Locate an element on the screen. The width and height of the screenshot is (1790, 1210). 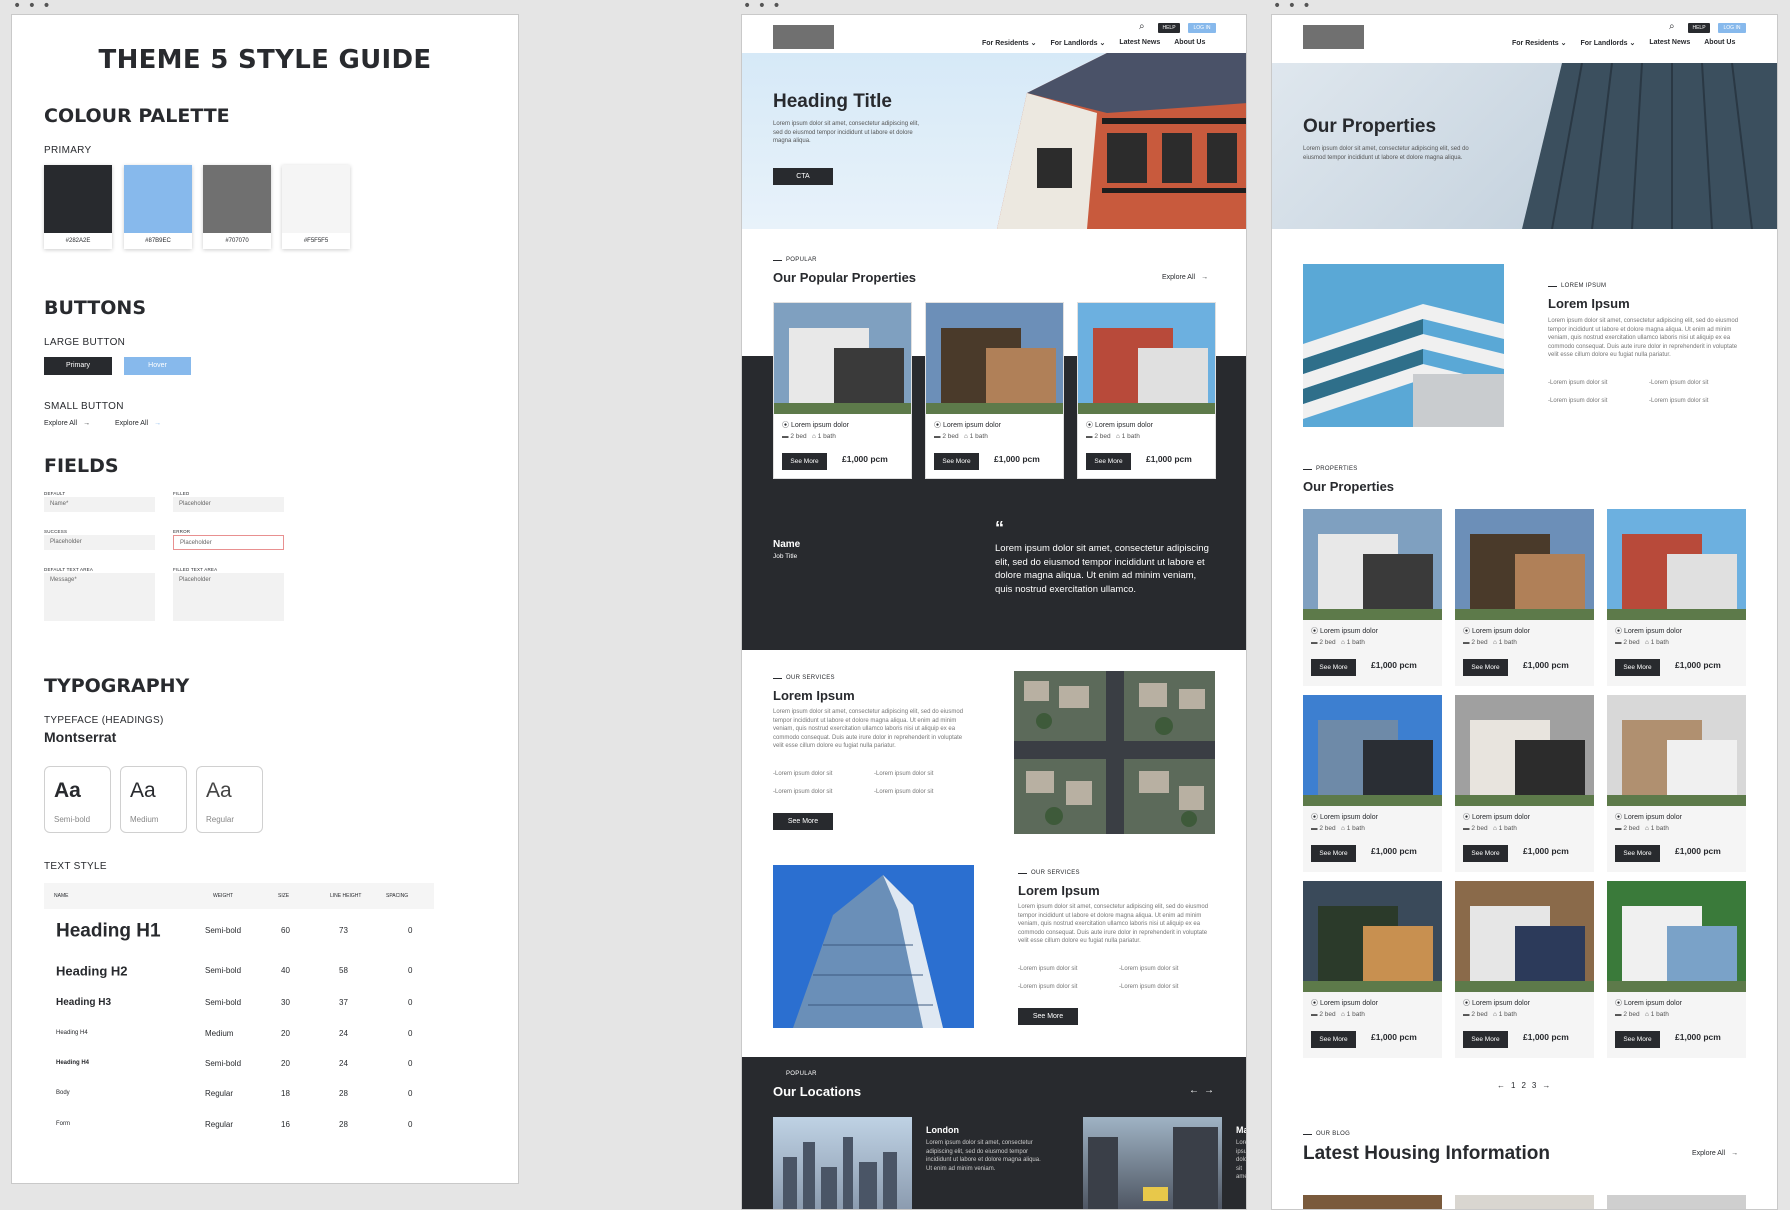
services-see-more-button: See More is located at coordinates (803, 821).